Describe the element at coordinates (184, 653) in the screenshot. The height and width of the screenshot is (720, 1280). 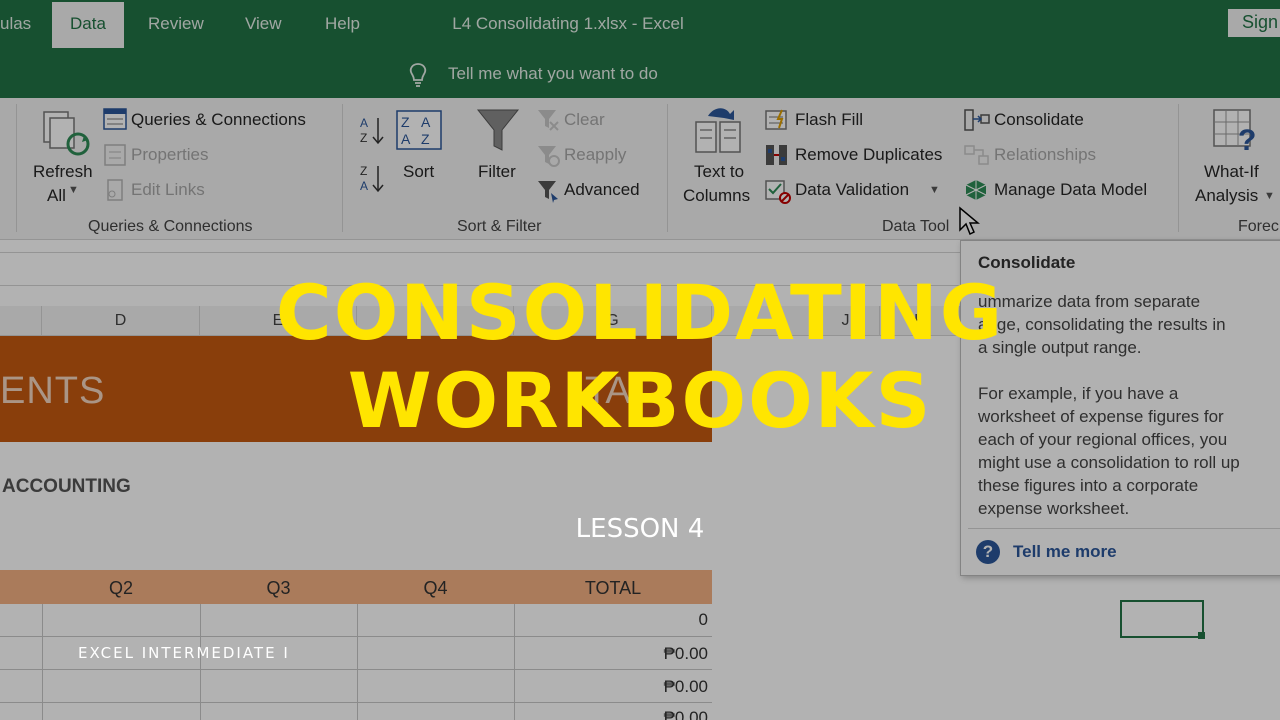
I see `course-name: EXCEL INTERMEDIATE I` at that location.